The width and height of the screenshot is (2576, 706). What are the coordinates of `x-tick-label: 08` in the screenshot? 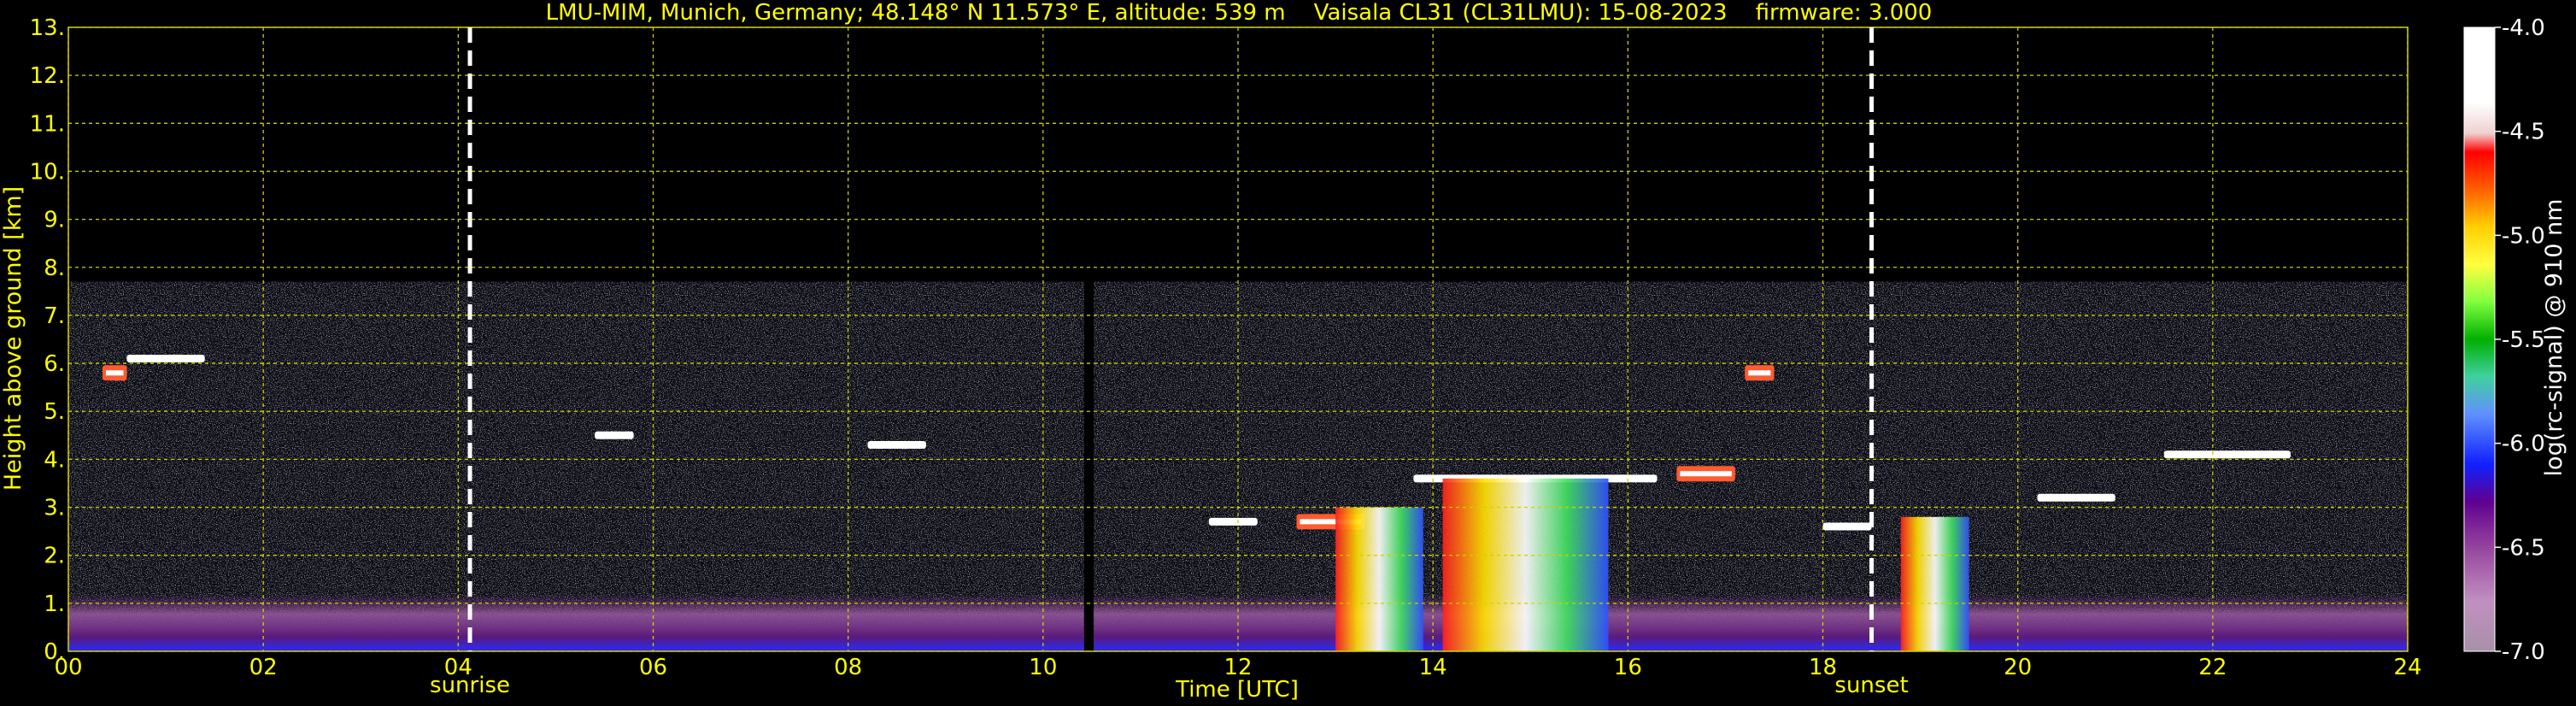 It's located at (848, 667).